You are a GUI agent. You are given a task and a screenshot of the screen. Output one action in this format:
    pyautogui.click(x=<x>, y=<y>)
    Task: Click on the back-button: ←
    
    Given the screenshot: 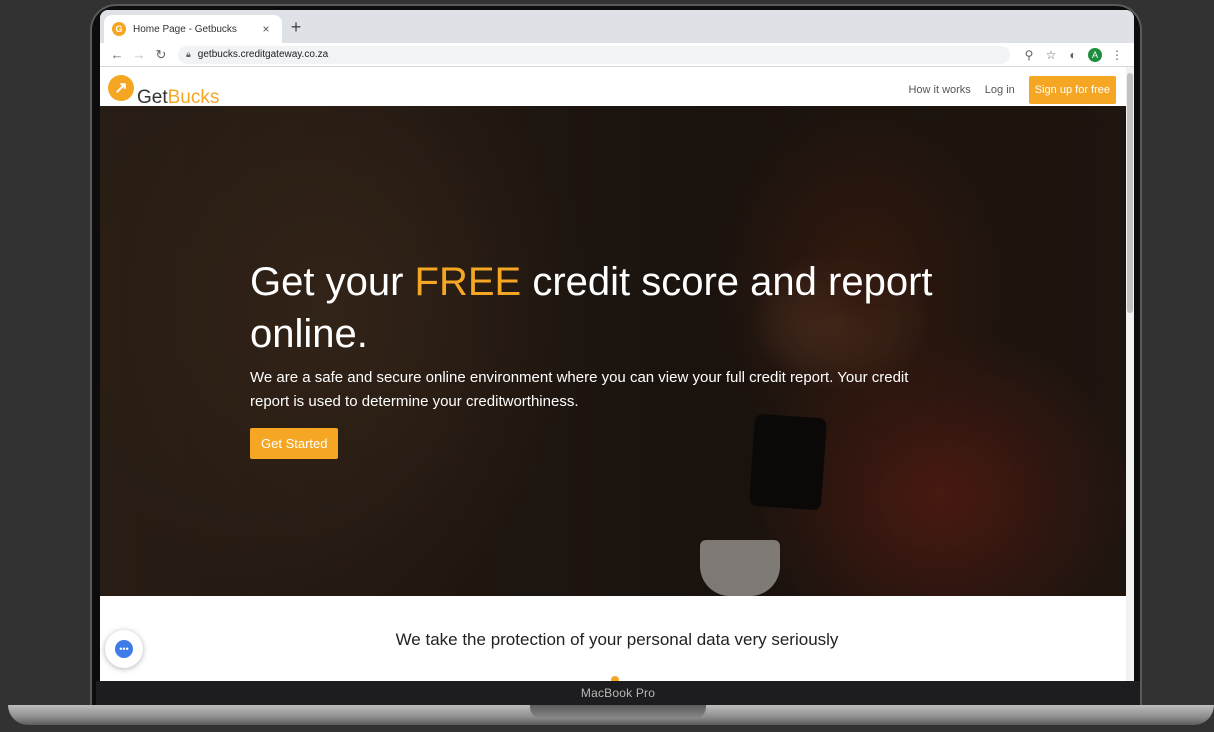 What is the action you would take?
    pyautogui.click(x=117, y=54)
    